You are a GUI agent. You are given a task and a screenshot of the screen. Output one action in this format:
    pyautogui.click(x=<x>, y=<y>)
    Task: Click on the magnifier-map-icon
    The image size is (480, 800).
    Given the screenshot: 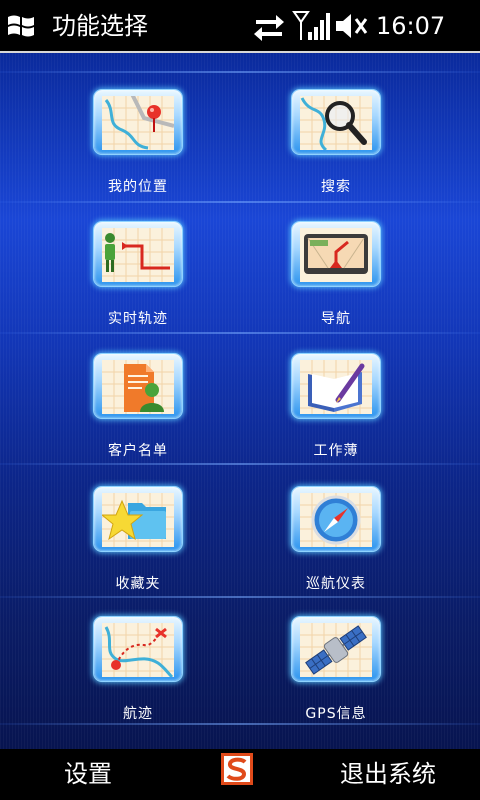 What is the action you would take?
    pyautogui.click(x=336, y=123)
    